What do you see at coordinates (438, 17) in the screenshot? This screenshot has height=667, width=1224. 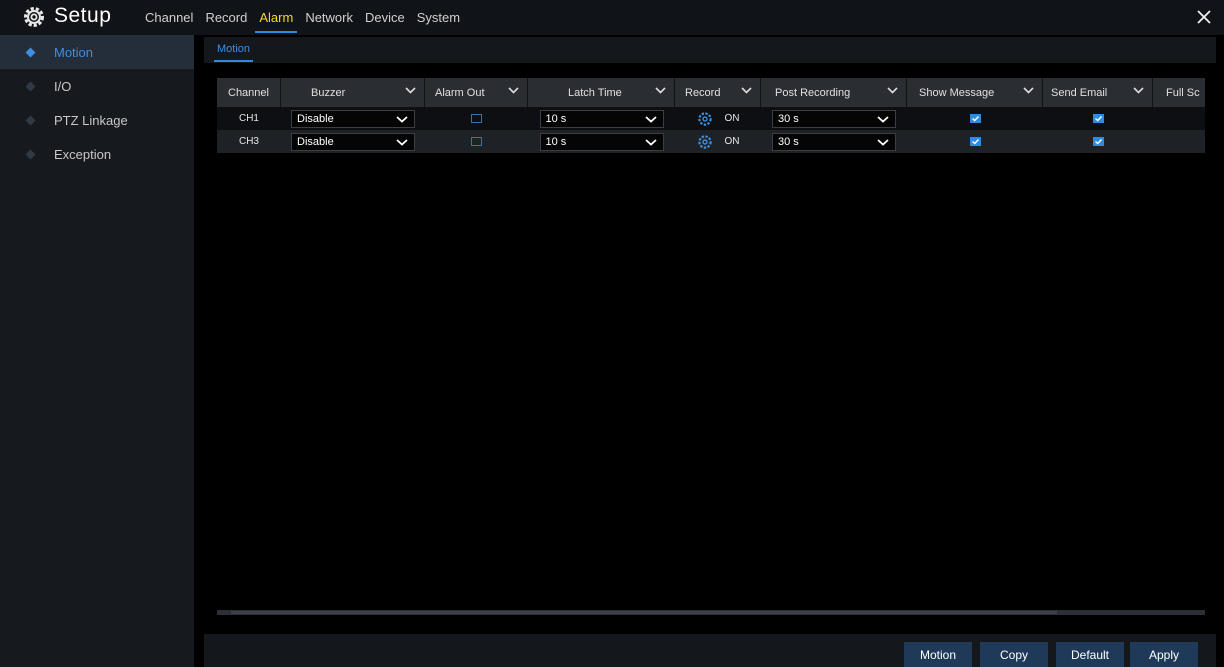 I see `menu-system: System` at bounding box center [438, 17].